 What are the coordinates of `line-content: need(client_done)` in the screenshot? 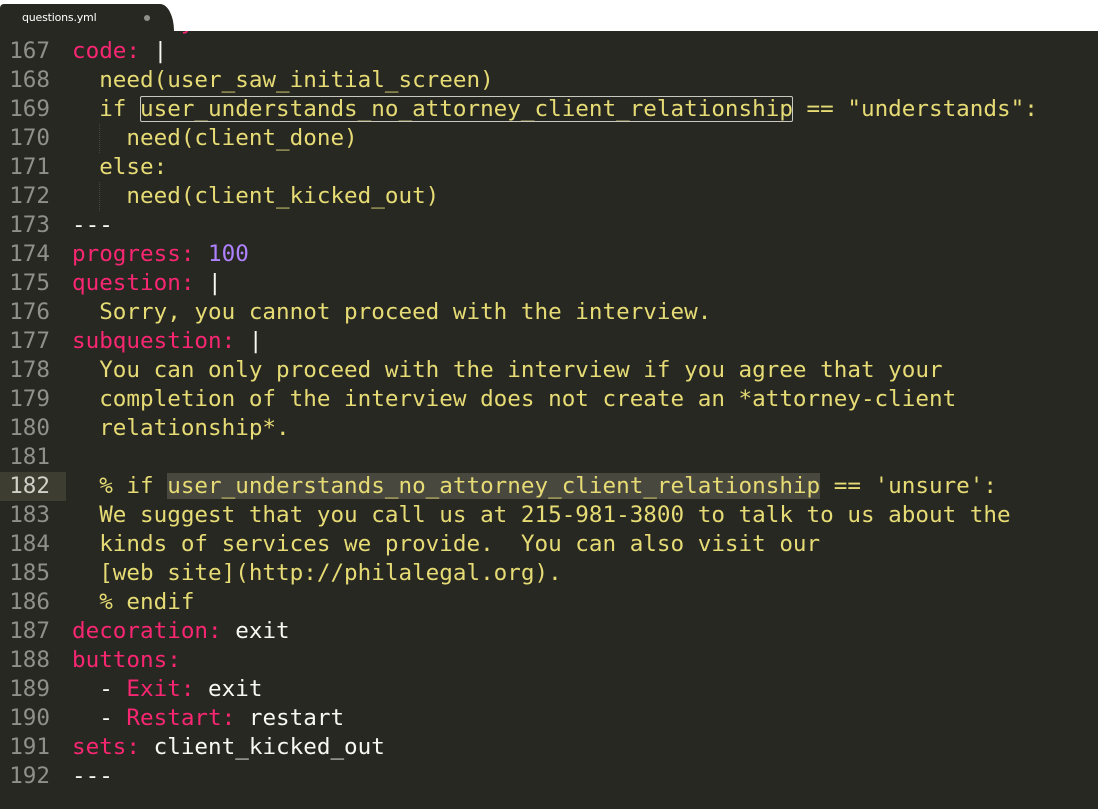 It's located at (215, 138).